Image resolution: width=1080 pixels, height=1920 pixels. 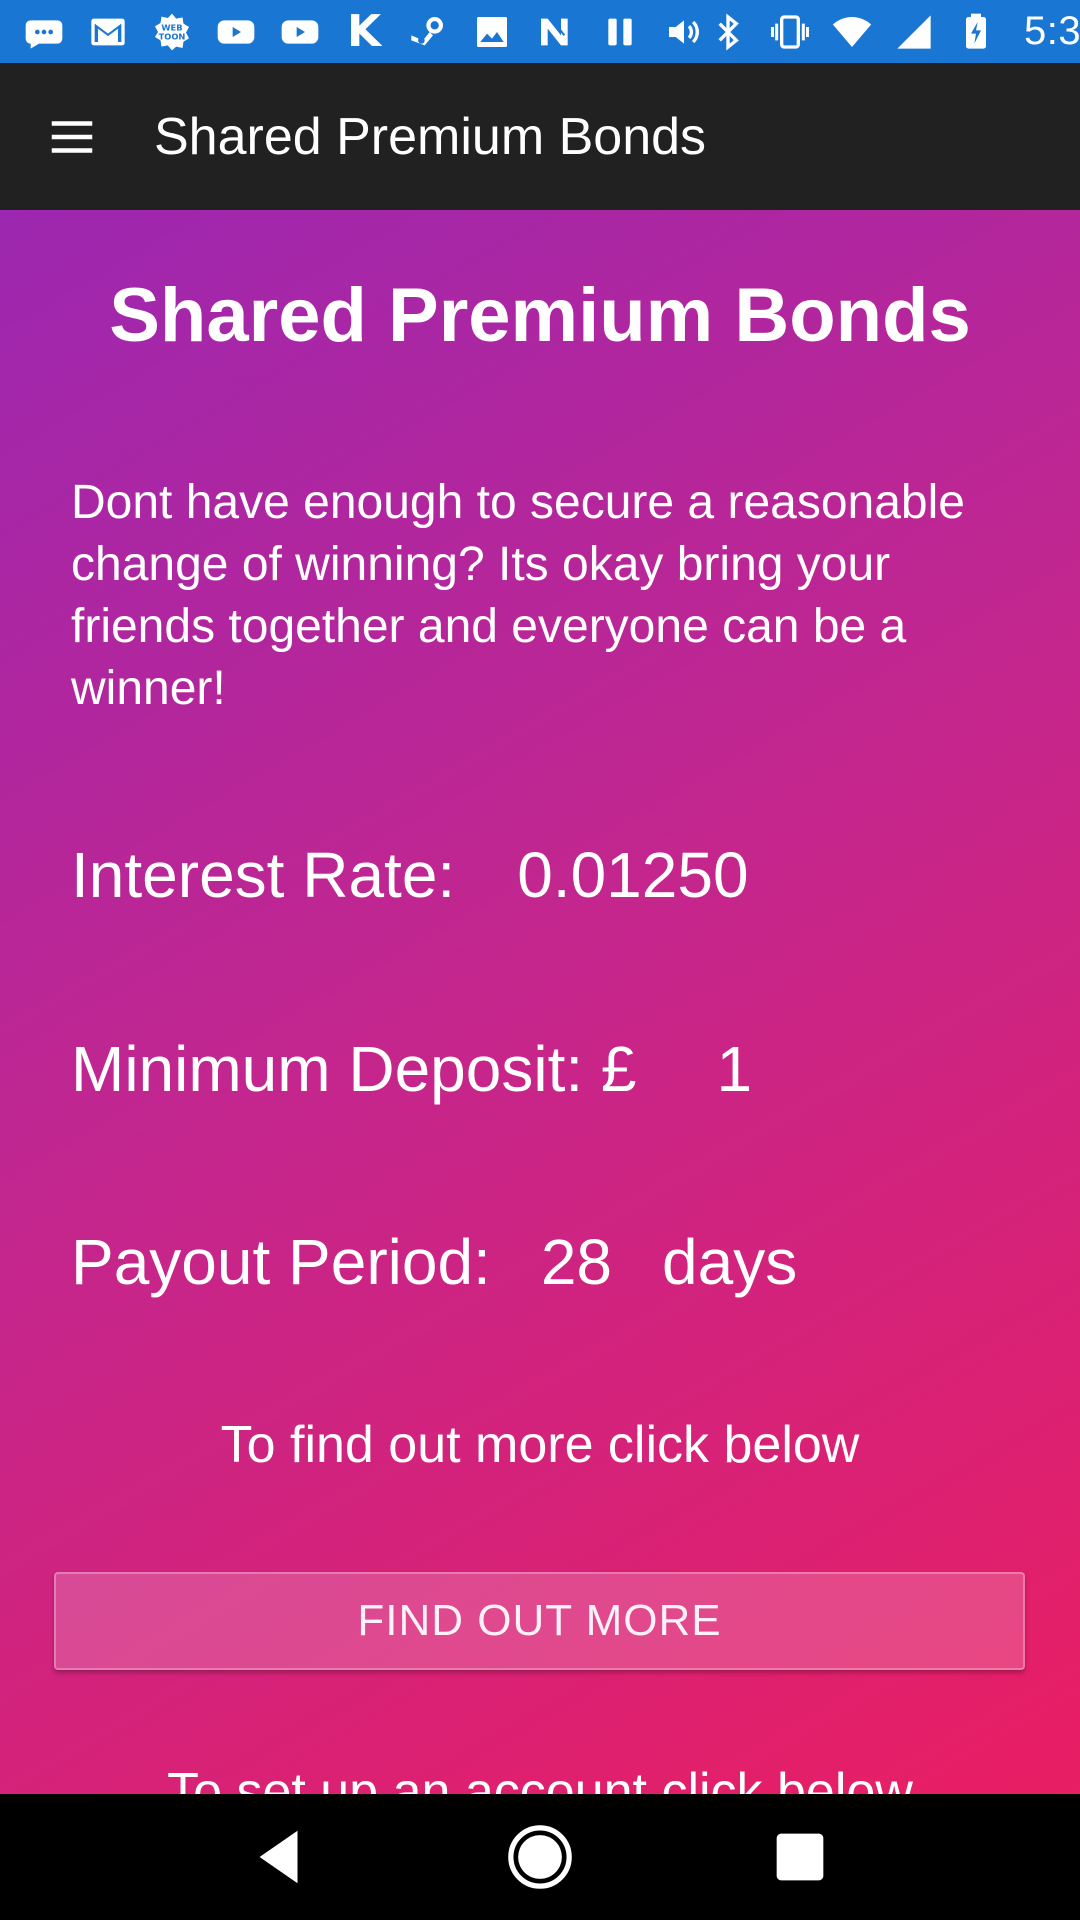 I want to click on interest-rate-row: Interest Rate: 0.01250, so click(x=410, y=875).